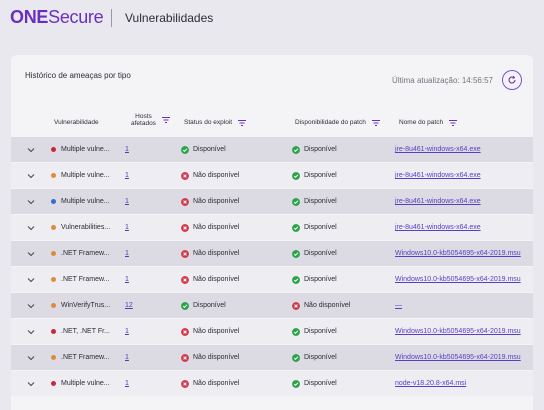  Describe the element at coordinates (57, 17) in the screenshot. I see `onesecure-logo: ONESecure` at that location.